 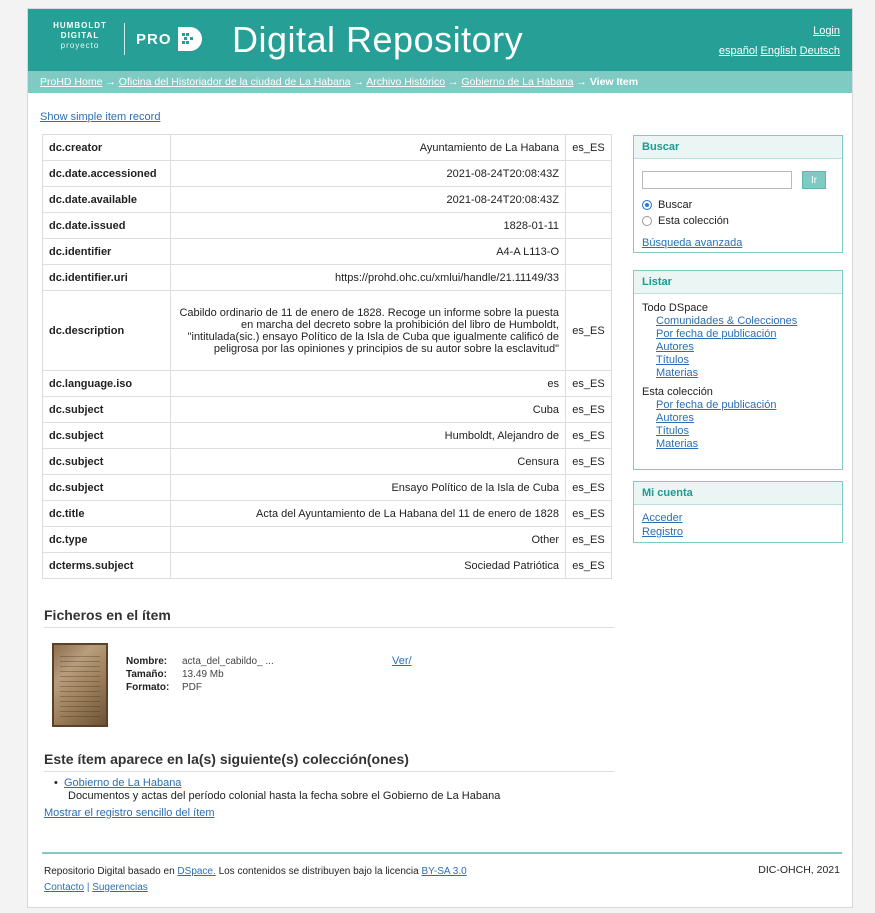 I want to click on file-thumbnail, so click(x=80, y=685).